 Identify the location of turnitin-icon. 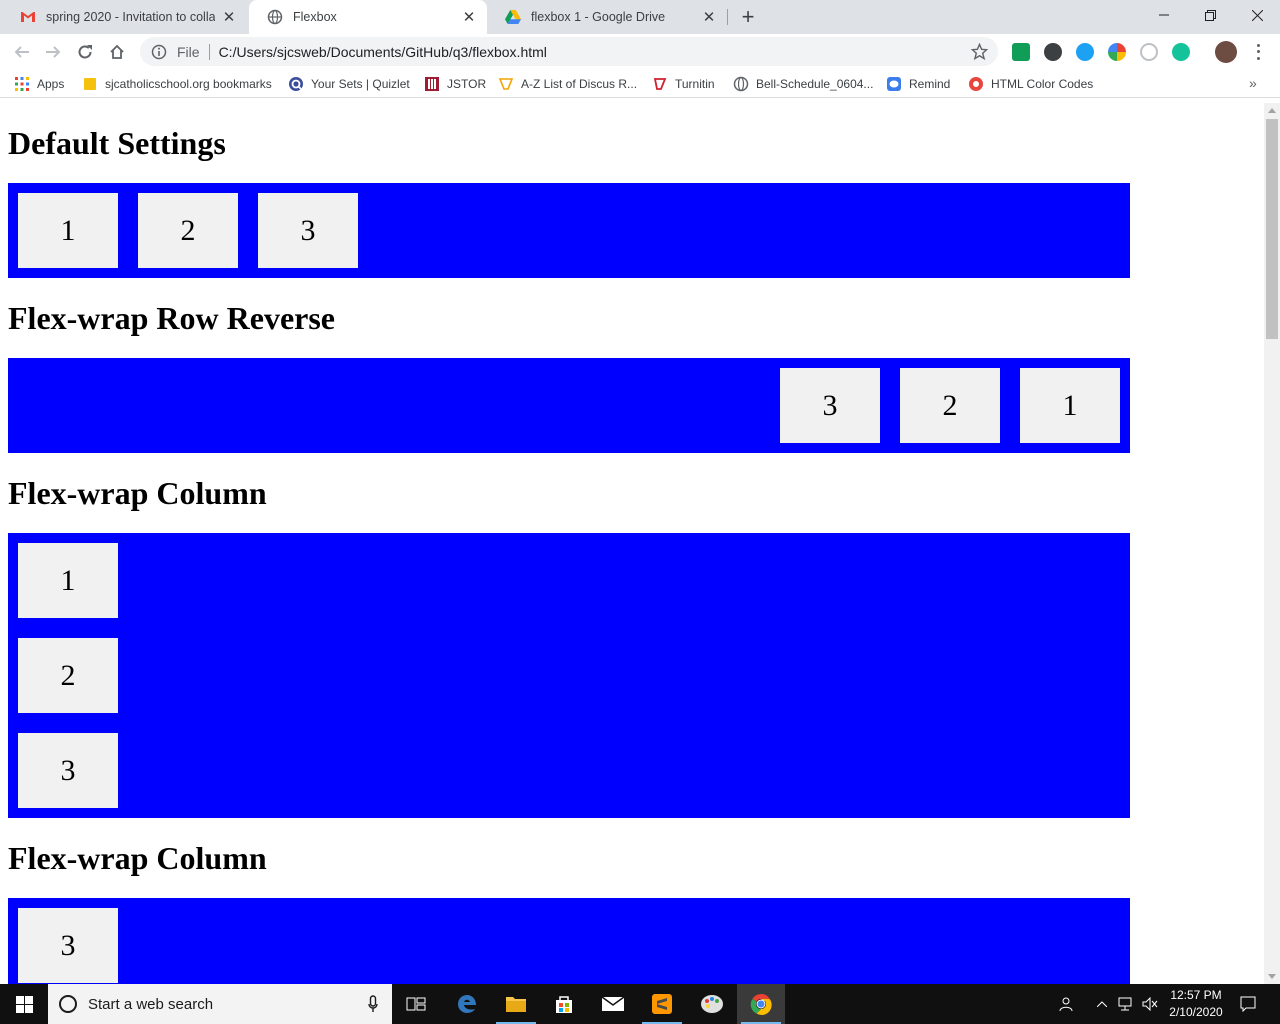
(660, 84).